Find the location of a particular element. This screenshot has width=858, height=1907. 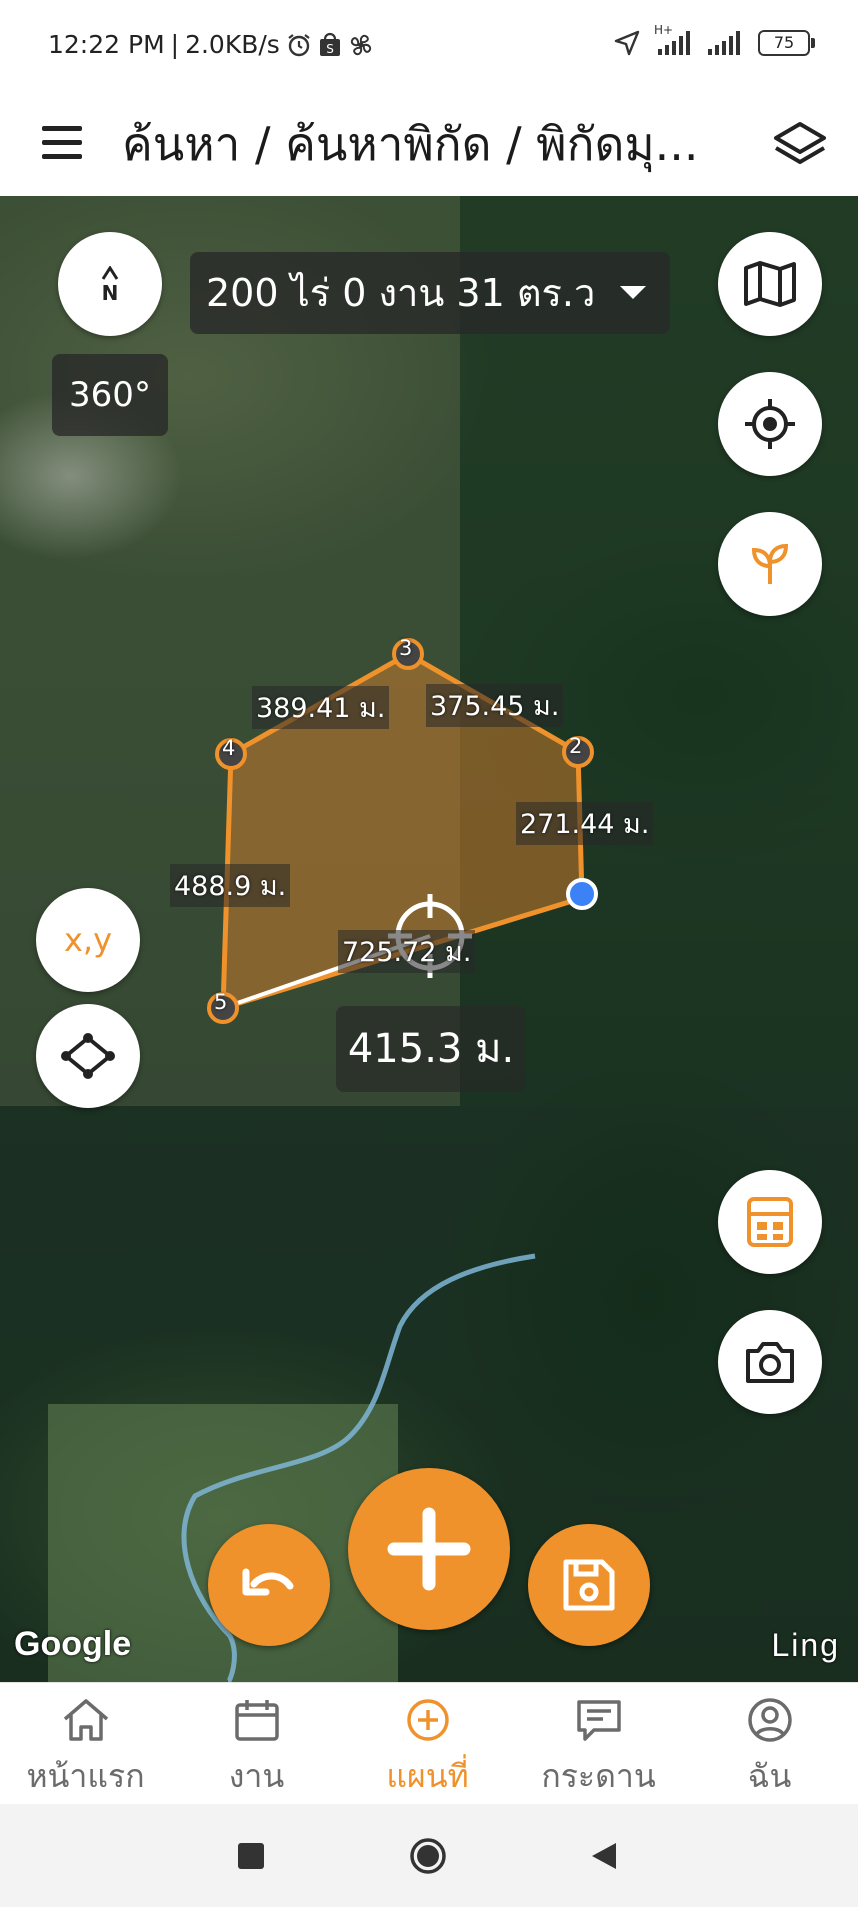

layers-icon is located at coordinates (800, 144).